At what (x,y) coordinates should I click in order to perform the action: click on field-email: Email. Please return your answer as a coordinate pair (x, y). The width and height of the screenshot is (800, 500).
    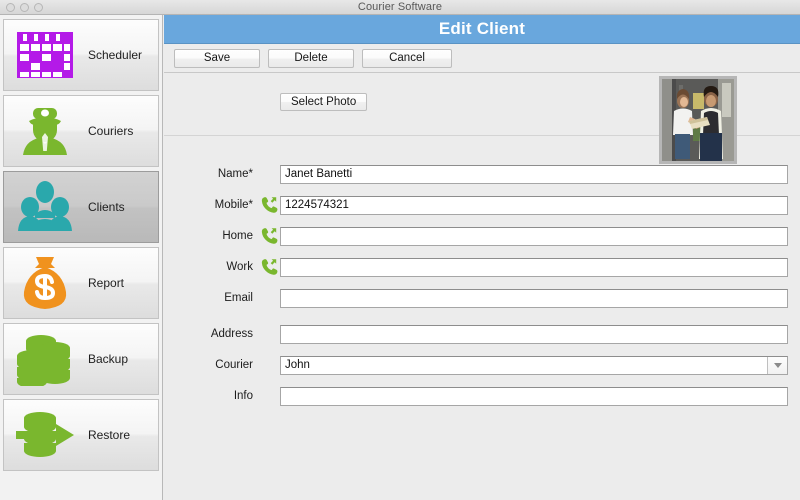
    Looking at the image, I should click on (490, 298).